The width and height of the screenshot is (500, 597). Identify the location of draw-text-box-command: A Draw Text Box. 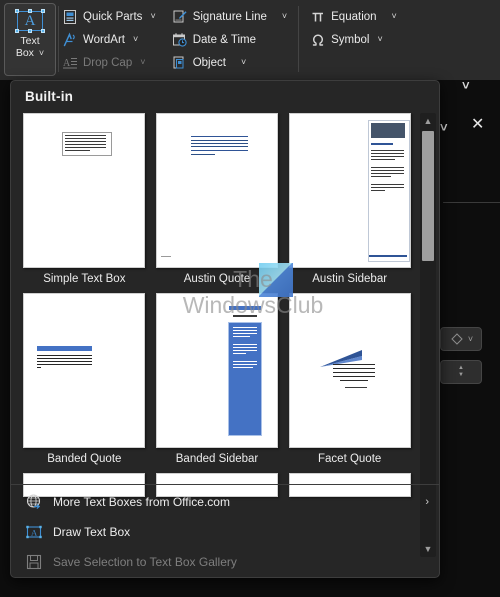
(225, 532).